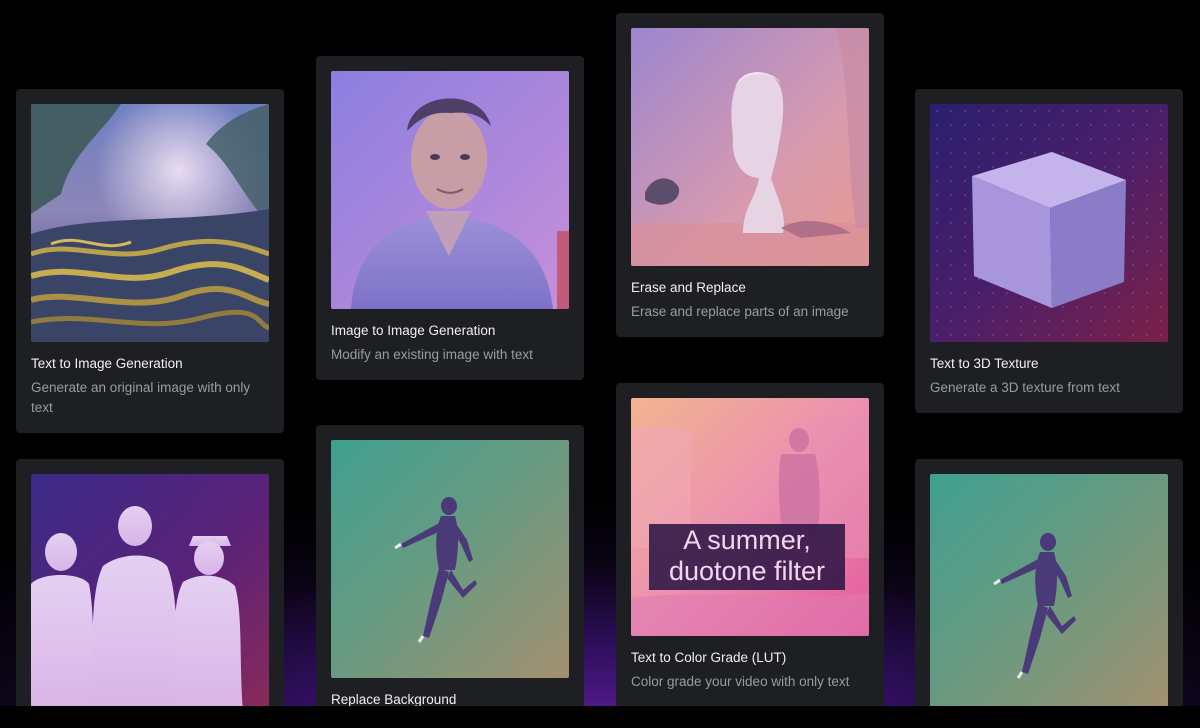 The image size is (1200, 728). What do you see at coordinates (747, 557) in the screenshot?
I see `lut-overlay-text: A summer, duotone filter` at bounding box center [747, 557].